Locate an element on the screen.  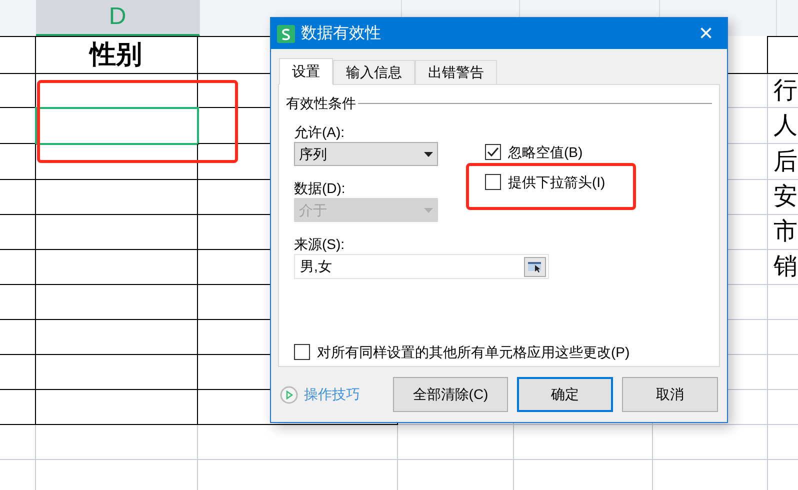
app-logo-icon is located at coordinates (286, 33).